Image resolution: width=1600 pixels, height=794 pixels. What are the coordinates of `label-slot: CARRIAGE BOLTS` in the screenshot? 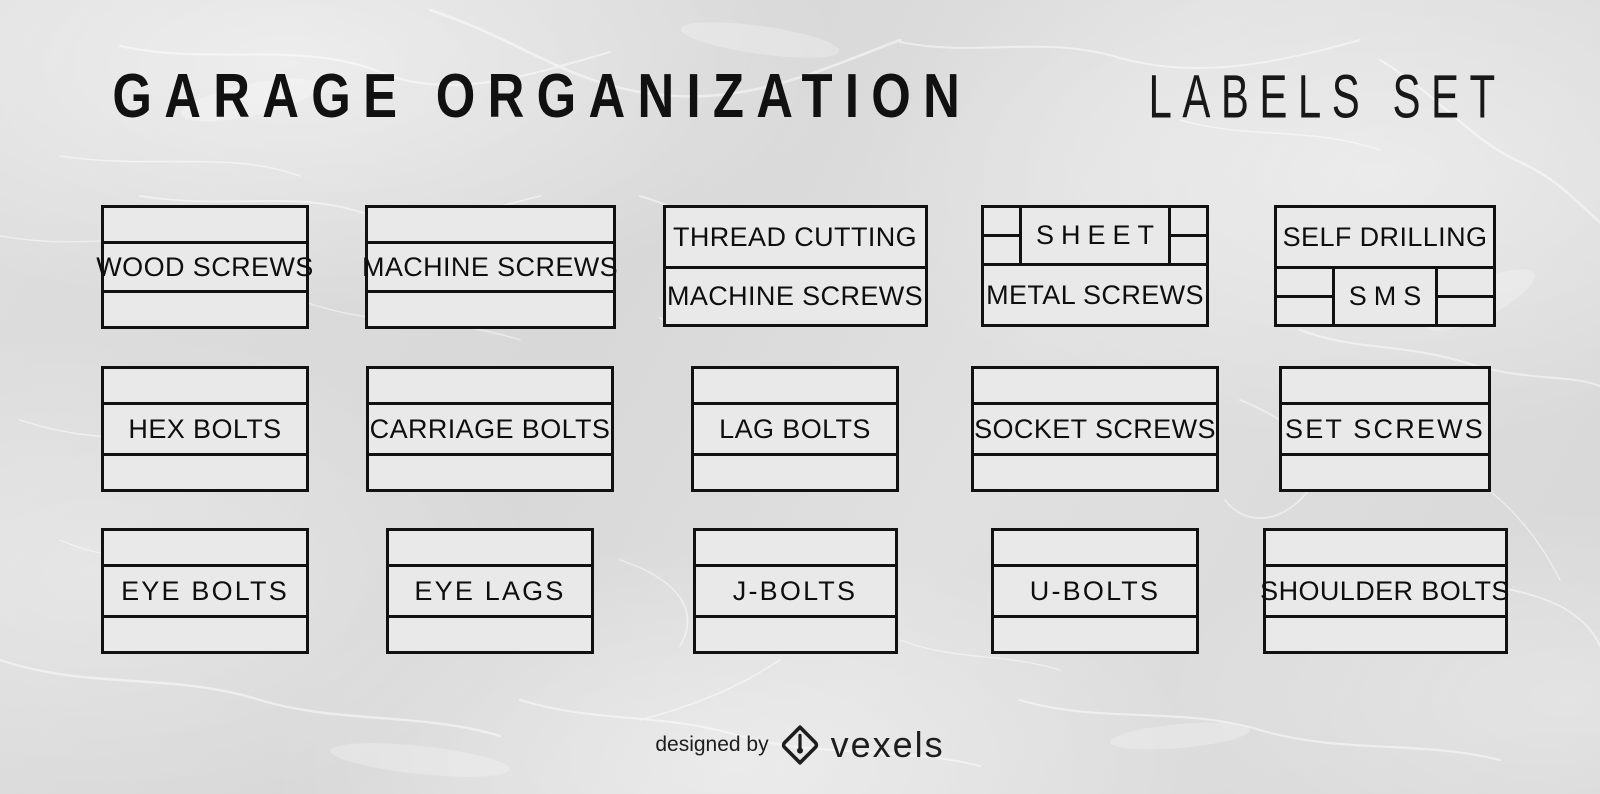 It's located at (490, 429).